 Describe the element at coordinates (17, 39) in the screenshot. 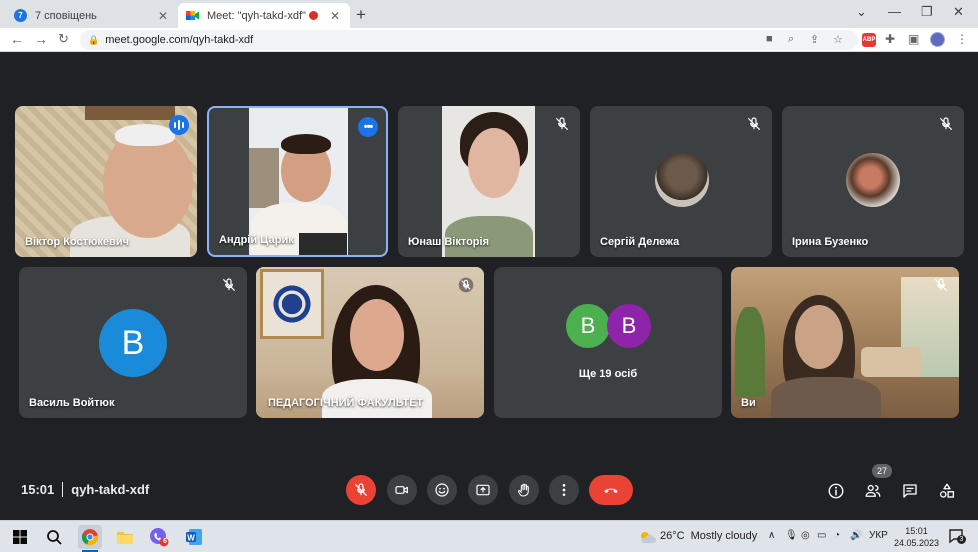

I see `back-arrow-icon: ←` at that location.